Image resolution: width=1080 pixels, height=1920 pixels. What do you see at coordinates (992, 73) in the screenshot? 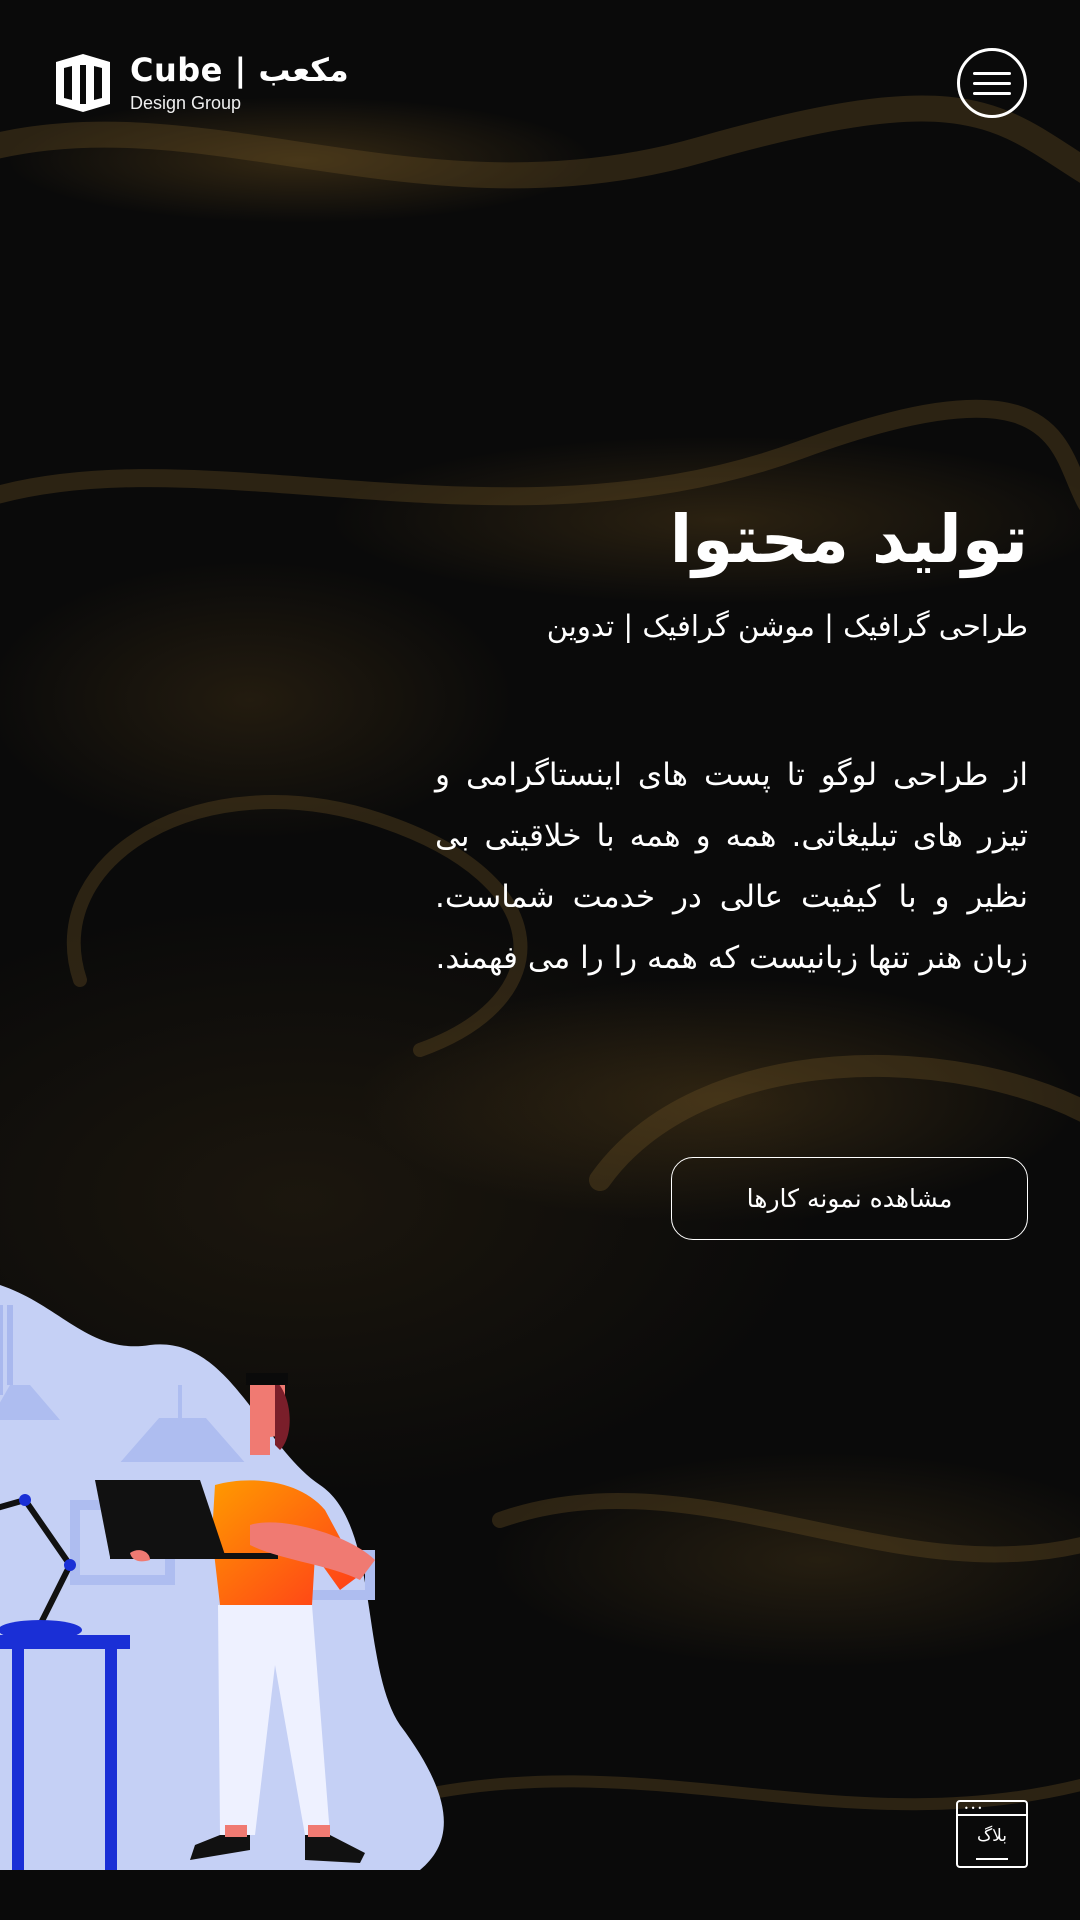
I see `hamburger-menu-icon` at bounding box center [992, 73].